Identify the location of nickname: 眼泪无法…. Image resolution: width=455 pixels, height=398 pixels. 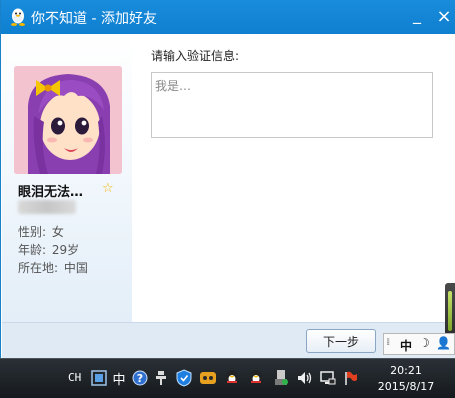
(51, 192).